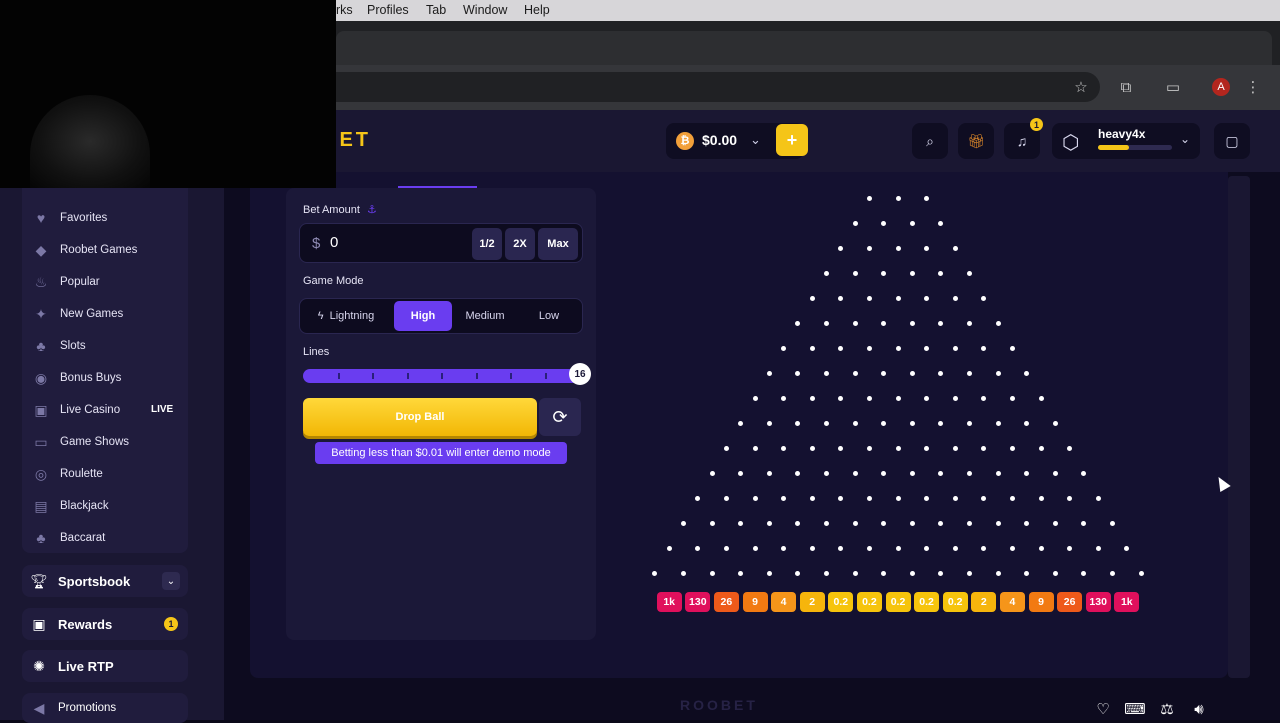 This screenshot has height=723, width=1280. Describe the element at coordinates (1070, 602) in the screenshot. I see `multiplier-slot: 26` at that location.